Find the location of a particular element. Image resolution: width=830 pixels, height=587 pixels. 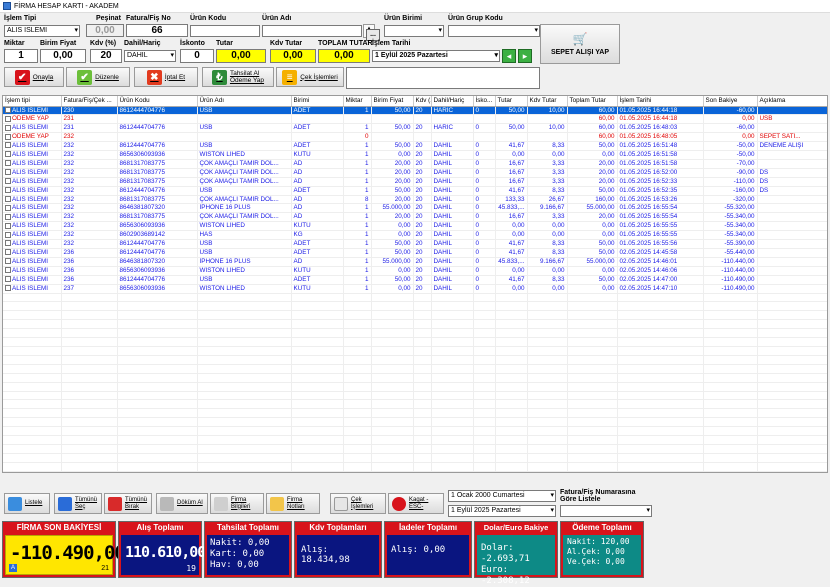

kdv-field: 20 is located at coordinates (106, 56).